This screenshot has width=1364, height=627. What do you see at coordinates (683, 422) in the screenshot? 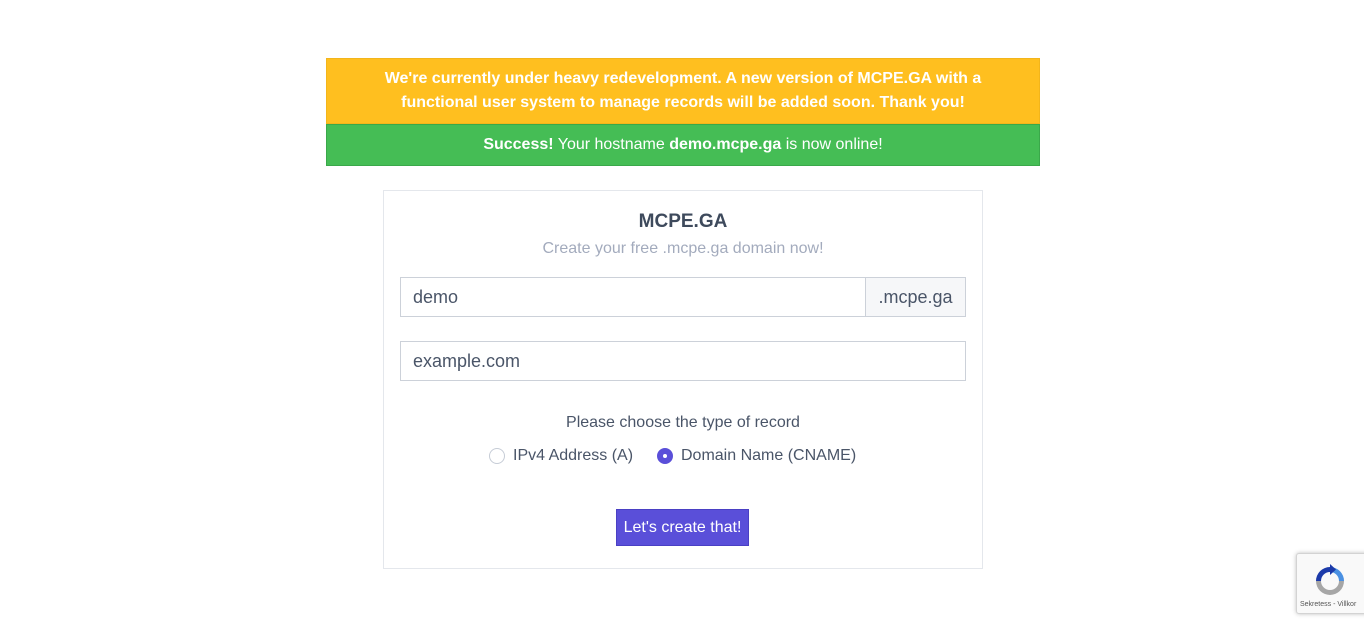
I see `record-type-label: Please choose the type of record` at bounding box center [683, 422].